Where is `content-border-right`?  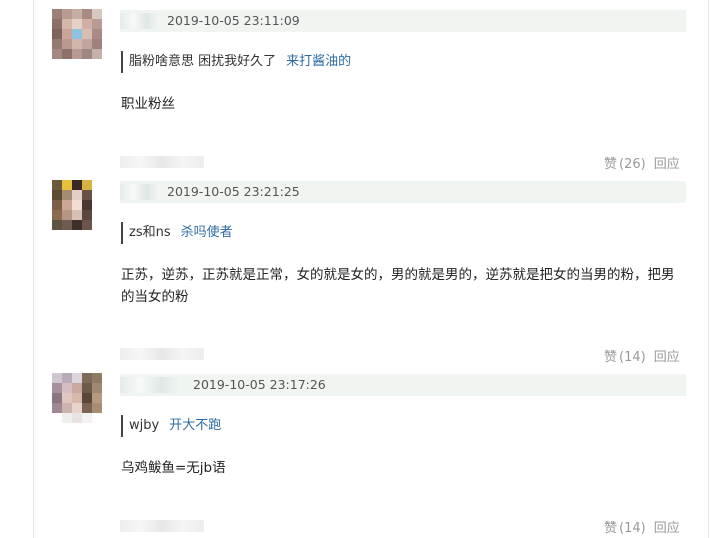
content-border-right is located at coordinates (708, 269).